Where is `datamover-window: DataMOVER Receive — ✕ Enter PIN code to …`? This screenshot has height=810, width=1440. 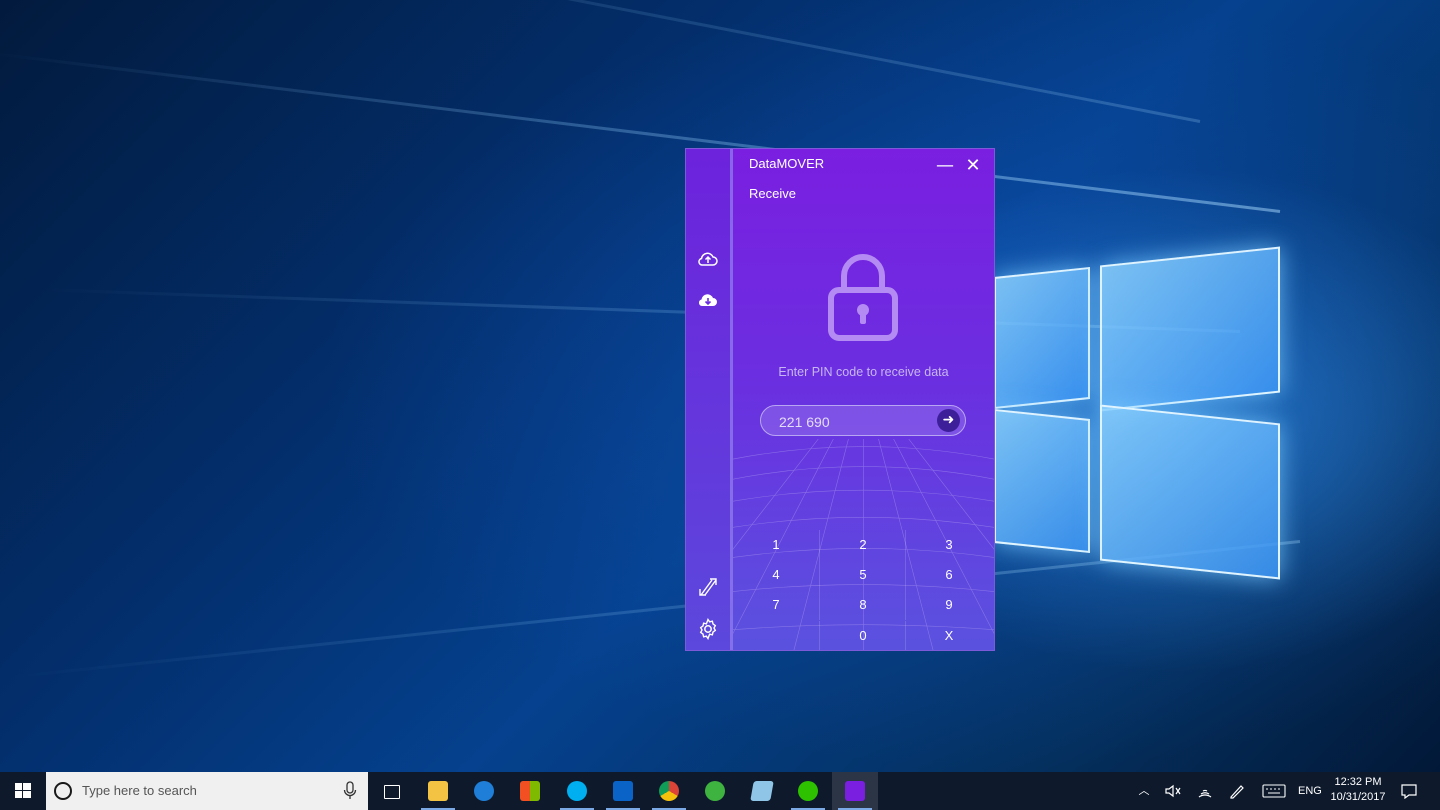 datamover-window: DataMOVER Receive — ✕ Enter PIN code to … is located at coordinates (840, 399).